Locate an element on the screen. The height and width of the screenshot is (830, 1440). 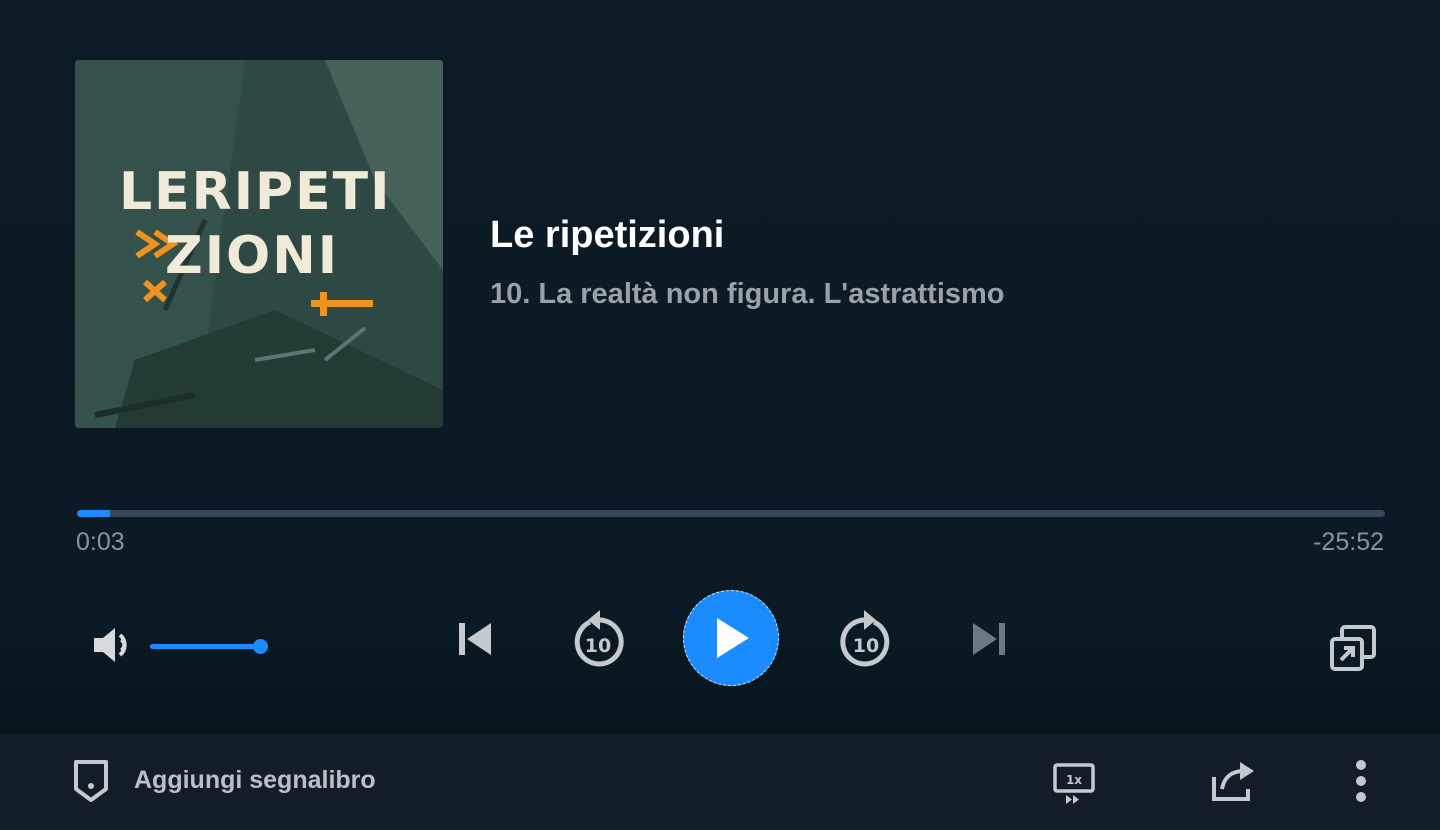
forward-10-icon: 10 is located at coordinates (865, 638).